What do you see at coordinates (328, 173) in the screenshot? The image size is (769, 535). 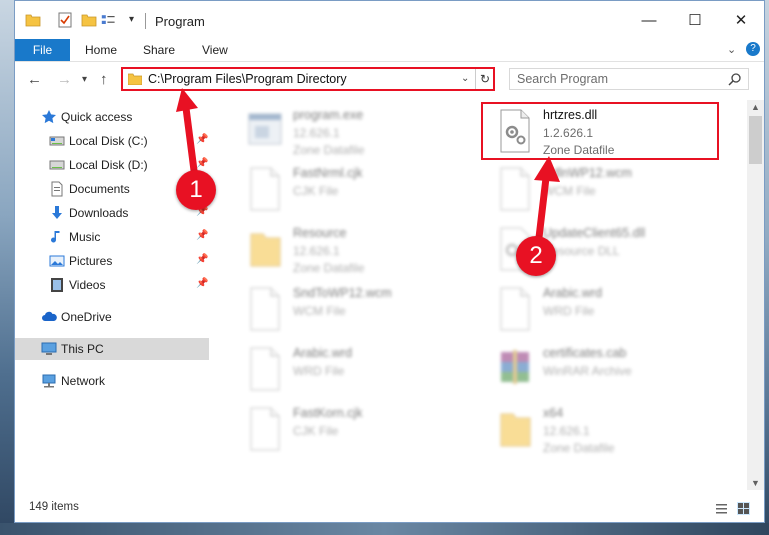 I see `file-name: FastNrml.cjk` at bounding box center [328, 173].